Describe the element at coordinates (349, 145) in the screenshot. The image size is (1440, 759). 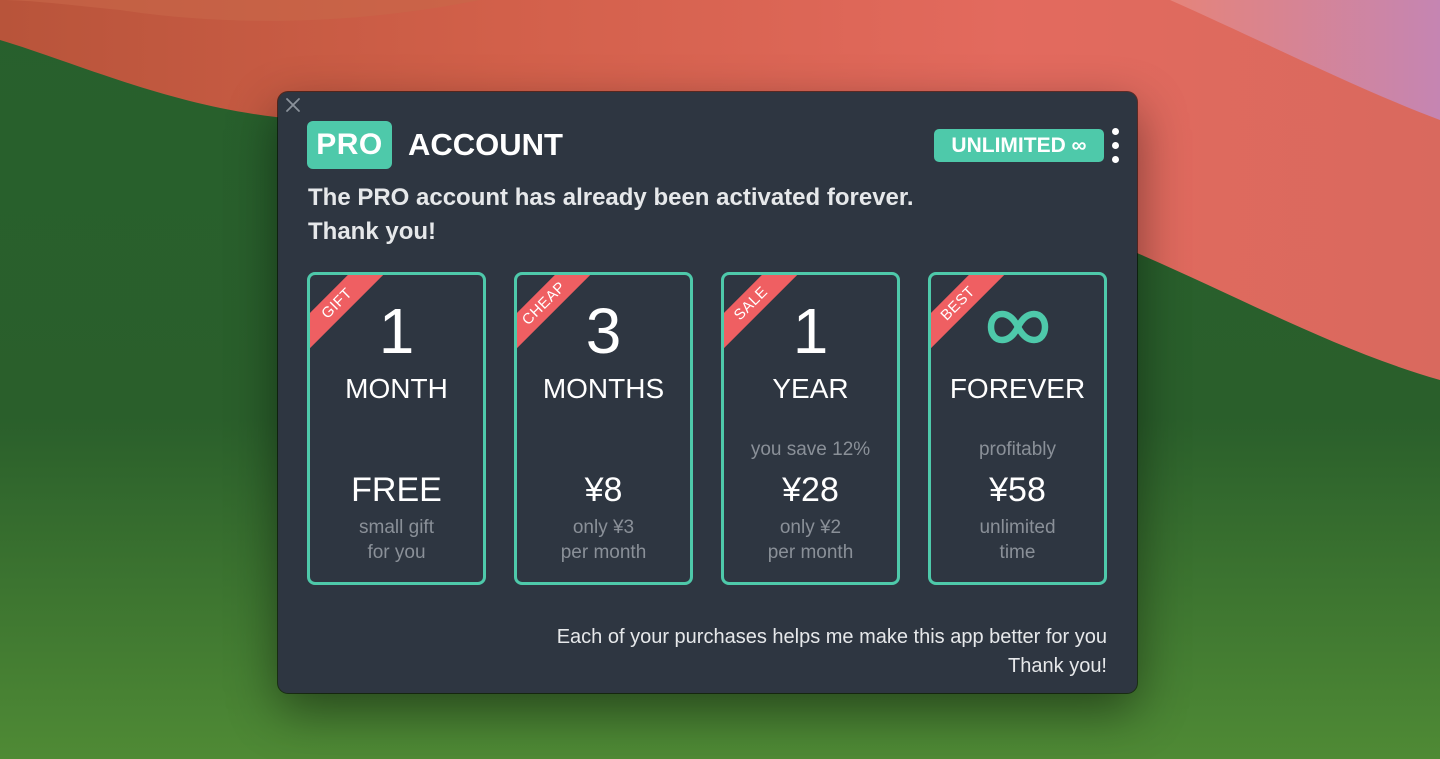
I see `pro-badge: PRO` at that location.